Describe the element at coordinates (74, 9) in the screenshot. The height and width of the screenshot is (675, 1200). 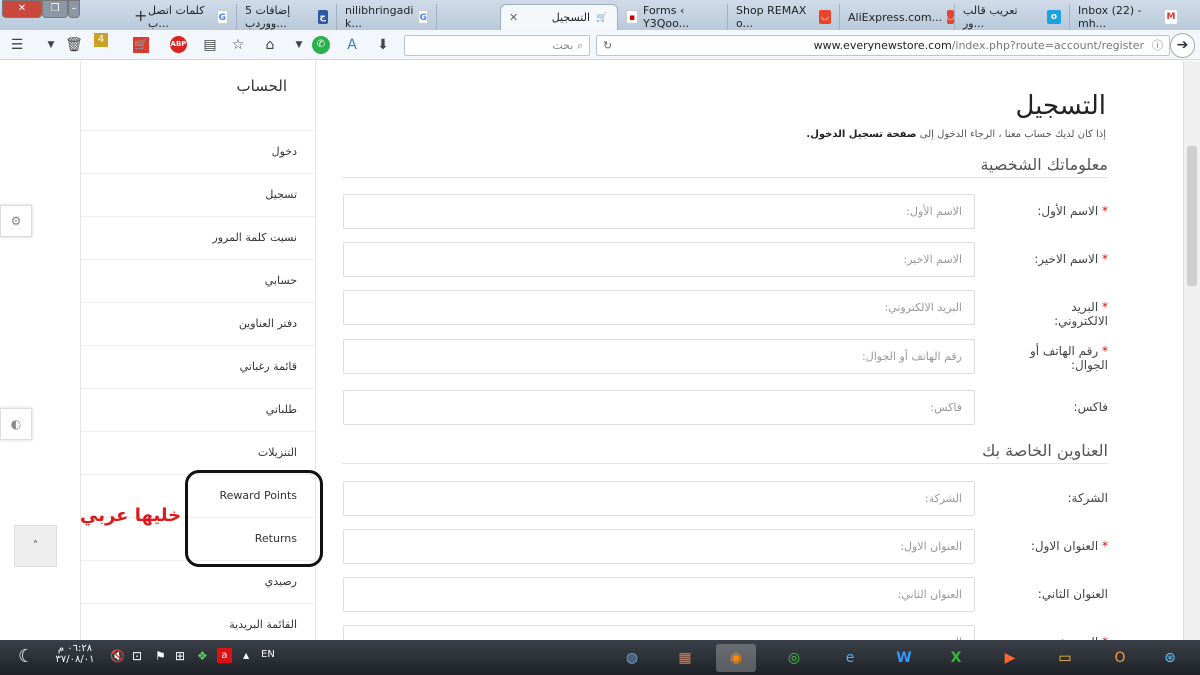
I see `minimize-window-button: –` at that location.